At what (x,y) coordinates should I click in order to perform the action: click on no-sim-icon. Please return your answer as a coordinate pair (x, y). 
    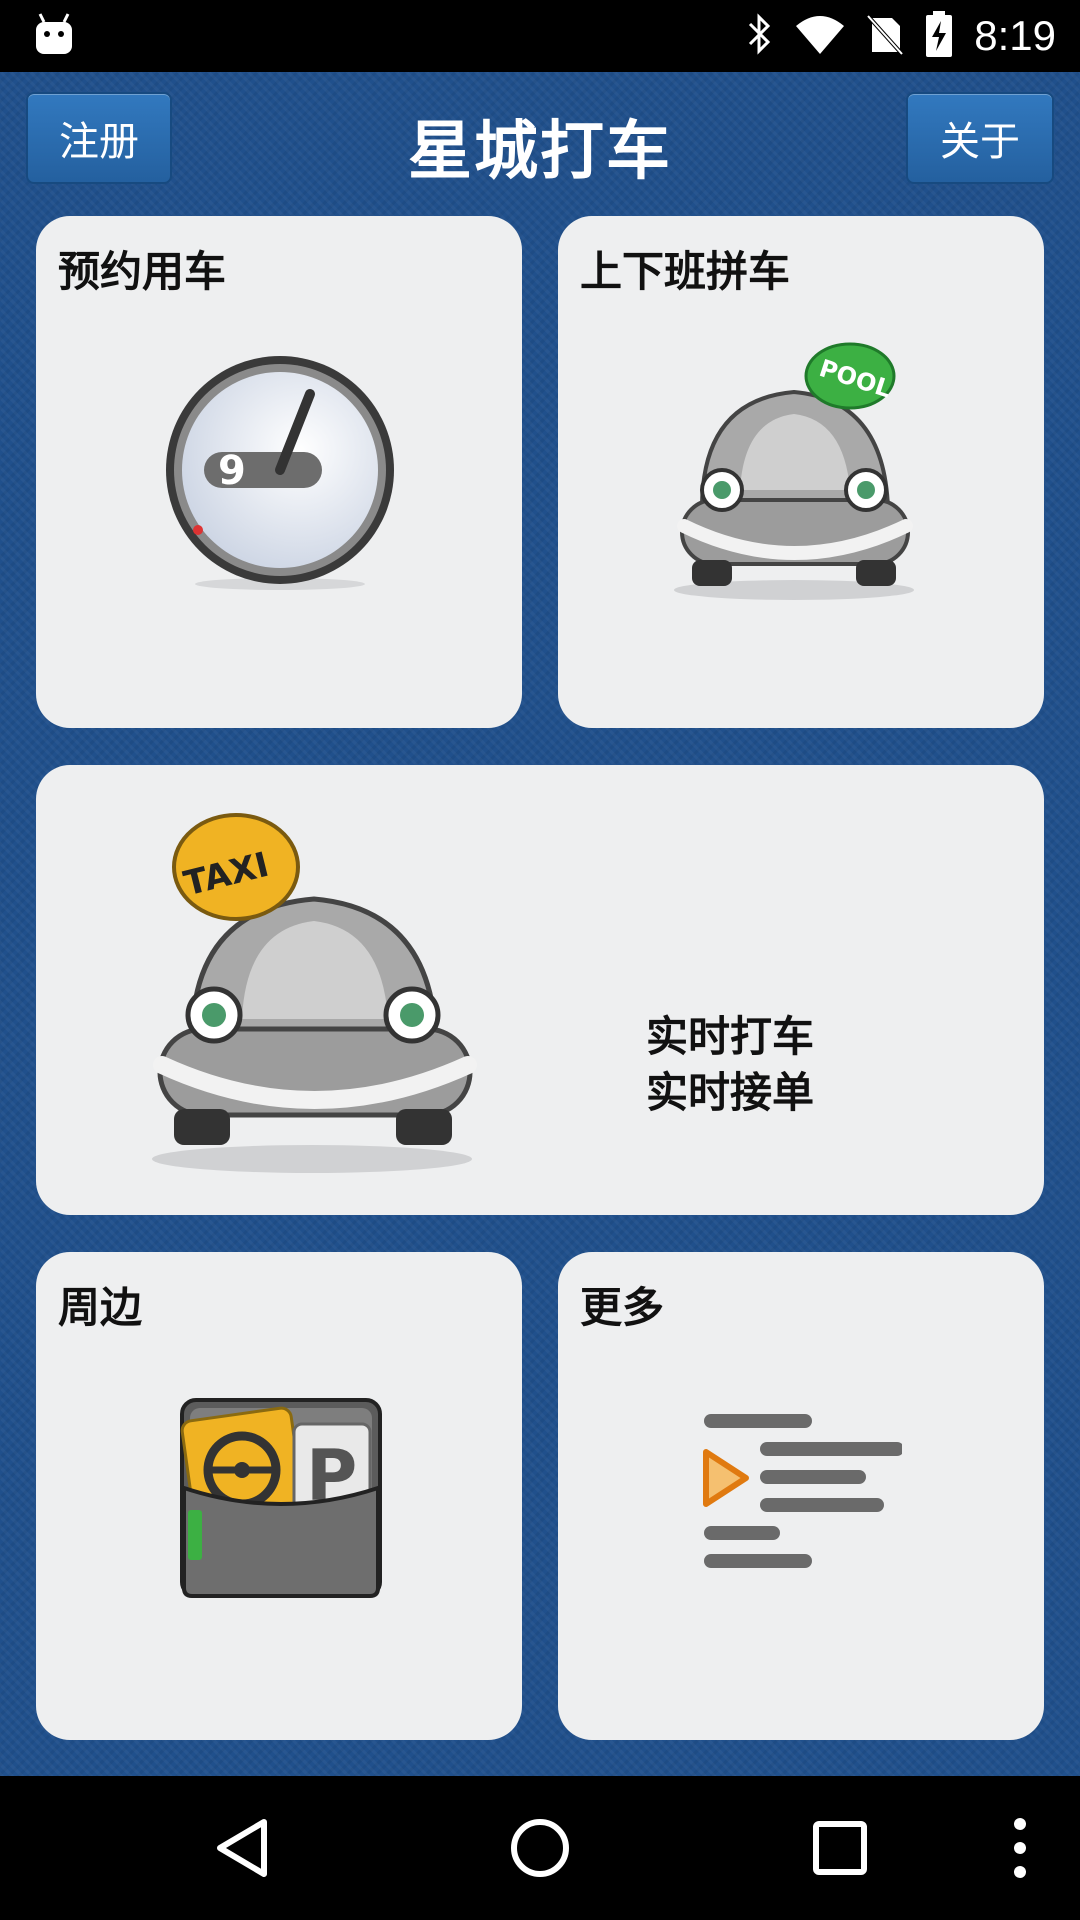
    Looking at the image, I should click on (885, 36).